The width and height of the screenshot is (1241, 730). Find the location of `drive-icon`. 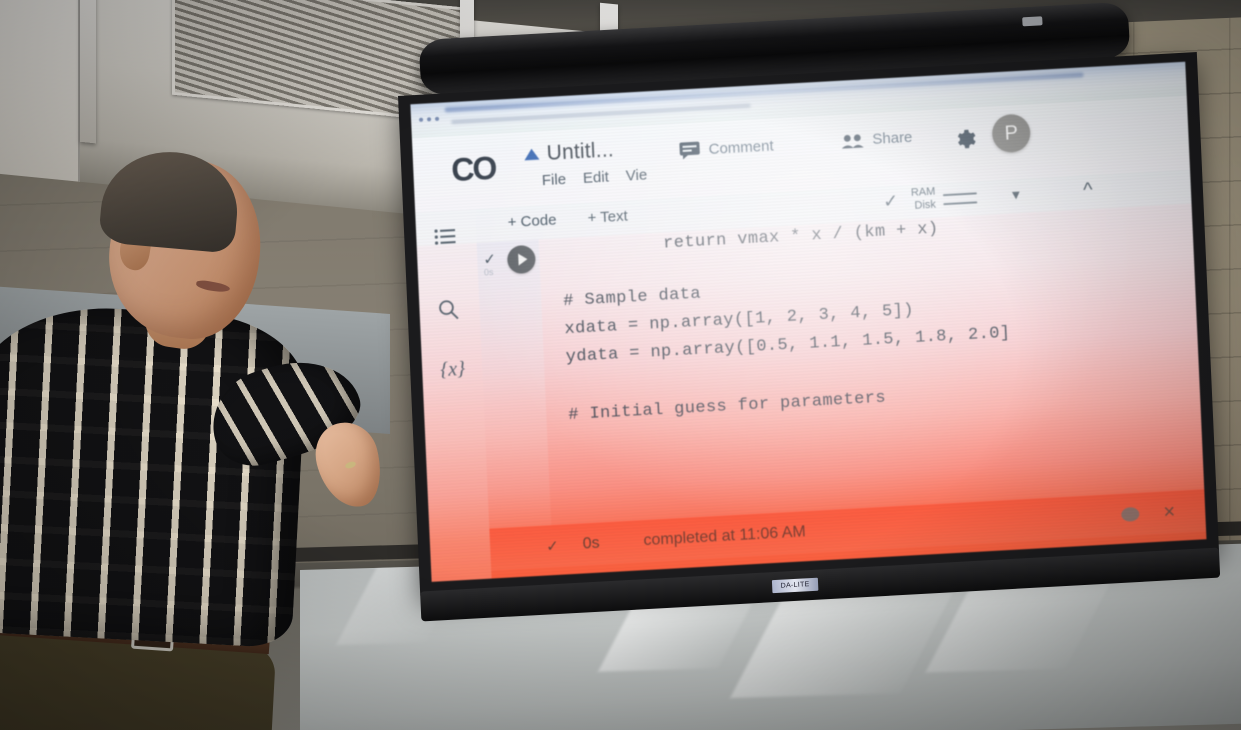

drive-icon is located at coordinates (532, 154).